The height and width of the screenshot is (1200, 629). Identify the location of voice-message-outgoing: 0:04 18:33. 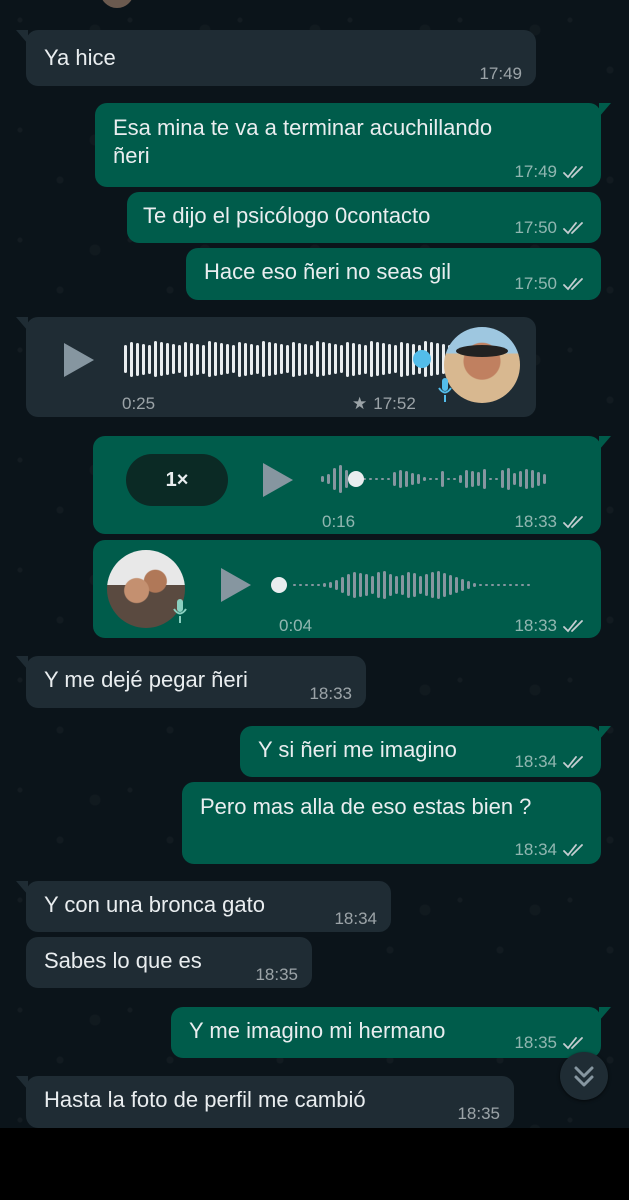
(347, 589).